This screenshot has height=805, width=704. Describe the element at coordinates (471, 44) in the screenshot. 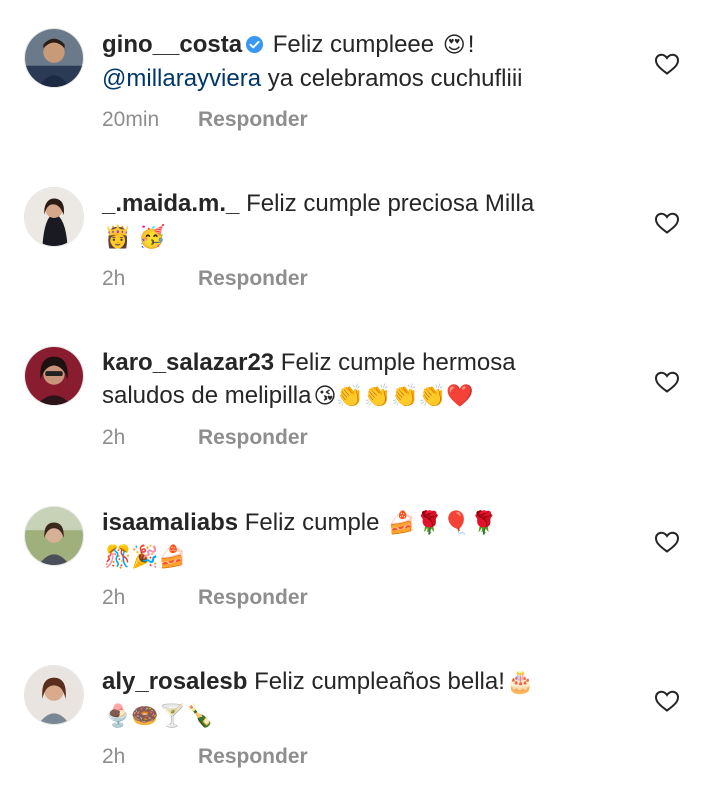

I see `comment-body-end: !` at that location.